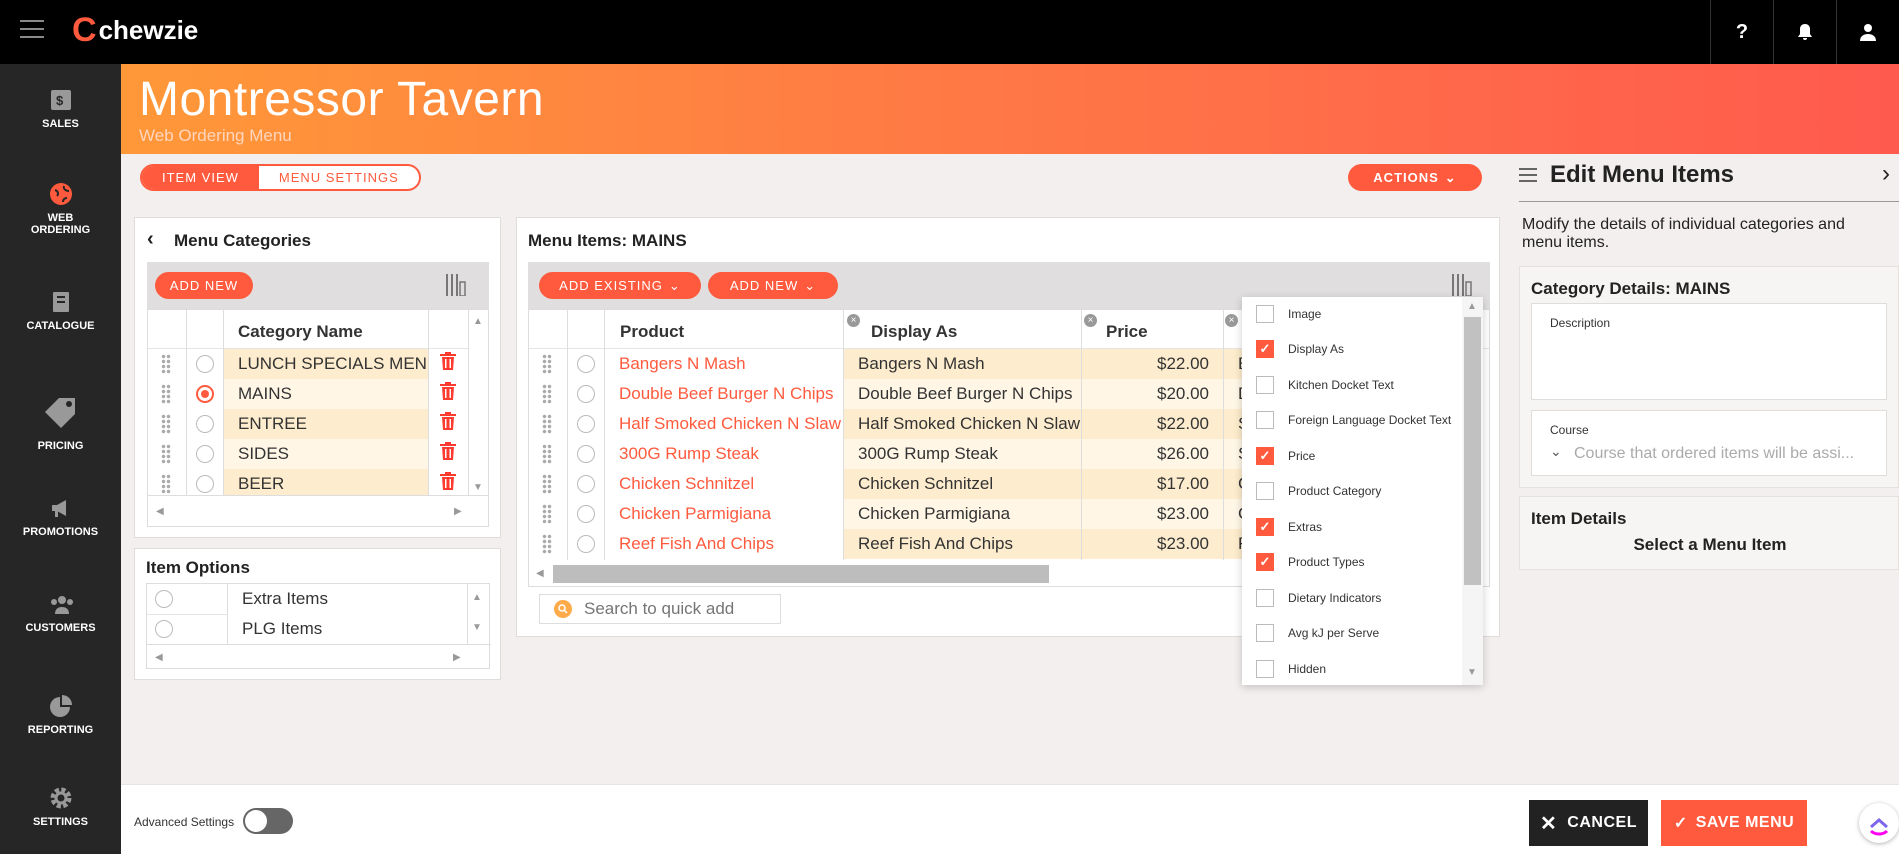 The width and height of the screenshot is (1899, 854). Describe the element at coordinates (724, 394) in the screenshot. I see `product-link: Double Beef Burger N Chips` at that location.